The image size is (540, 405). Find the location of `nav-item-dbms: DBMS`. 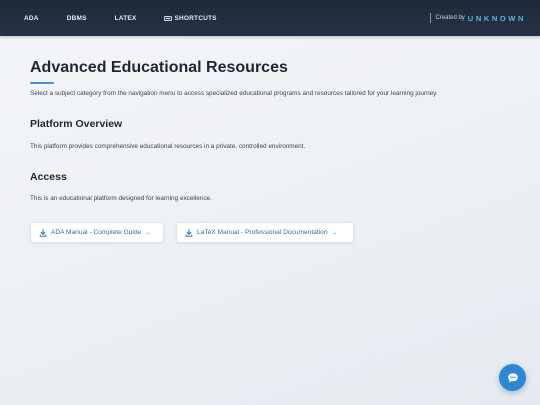

nav-item-dbms: DBMS is located at coordinates (77, 18).